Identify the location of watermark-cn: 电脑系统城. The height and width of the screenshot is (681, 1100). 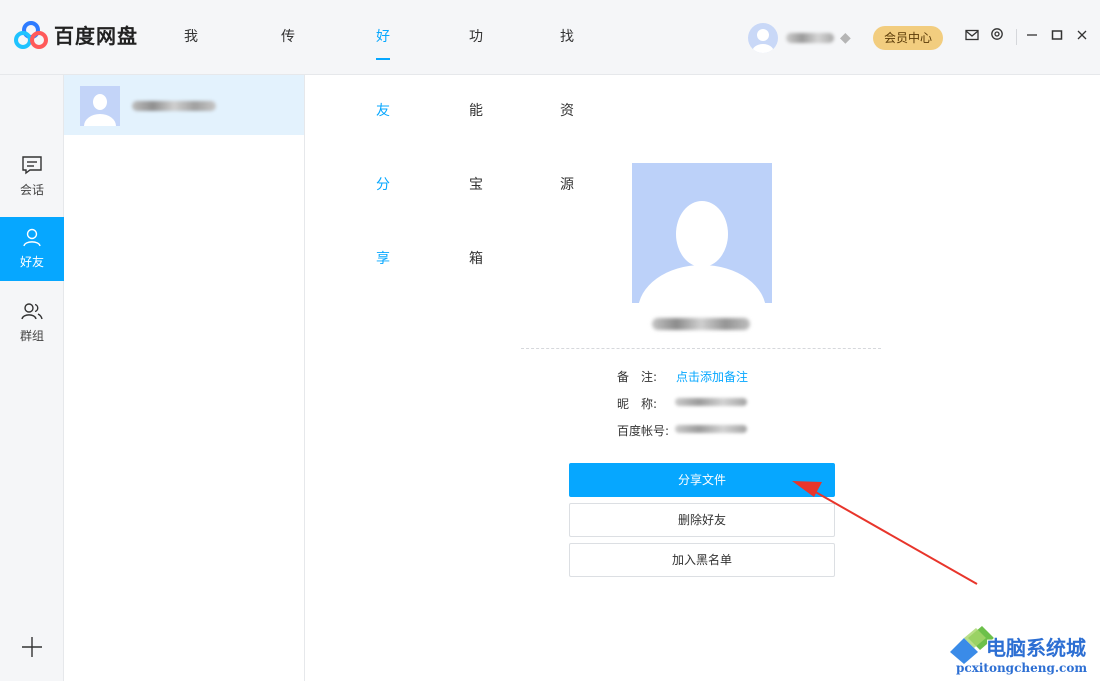
(1036, 648).